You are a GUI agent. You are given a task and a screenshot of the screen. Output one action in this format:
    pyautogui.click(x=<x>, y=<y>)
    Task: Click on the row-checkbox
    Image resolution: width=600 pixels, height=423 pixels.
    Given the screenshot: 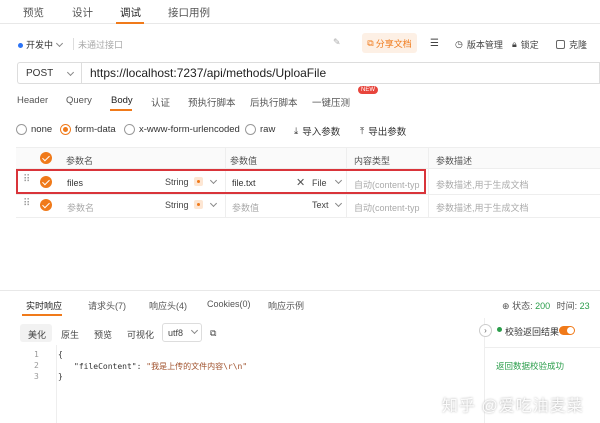 What is the action you would take?
    pyautogui.click(x=46, y=205)
    